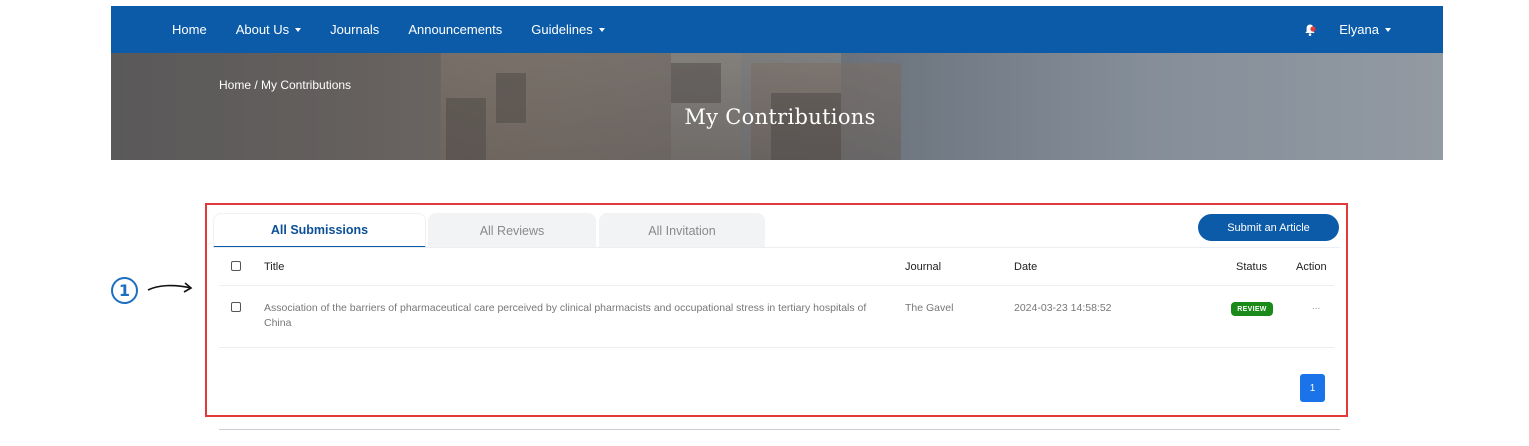 The image size is (1529, 446). What do you see at coordinates (236, 307) in the screenshot?
I see `row-checkbox` at bounding box center [236, 307].